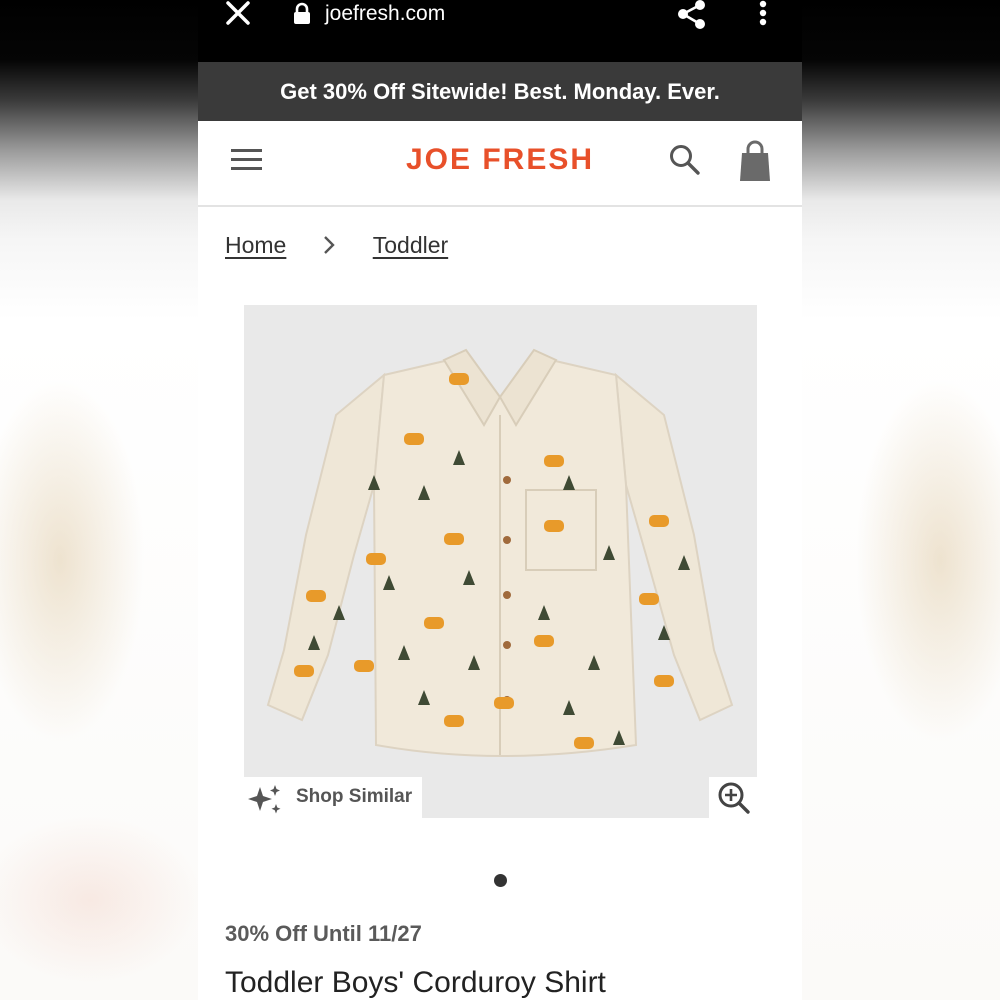 This screenshot has width=1000, height=1000. I want to click on lock-icon, so click(302, 14).